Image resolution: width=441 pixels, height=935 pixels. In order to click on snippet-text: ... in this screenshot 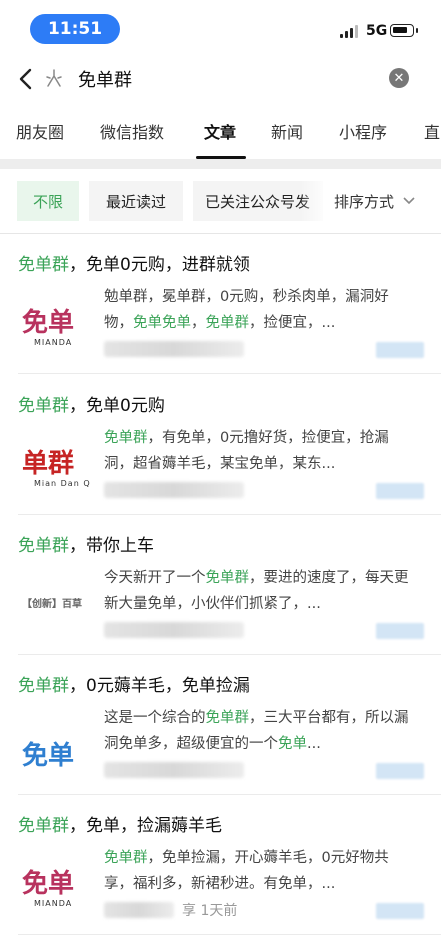, I will do `click(314, 744)`.